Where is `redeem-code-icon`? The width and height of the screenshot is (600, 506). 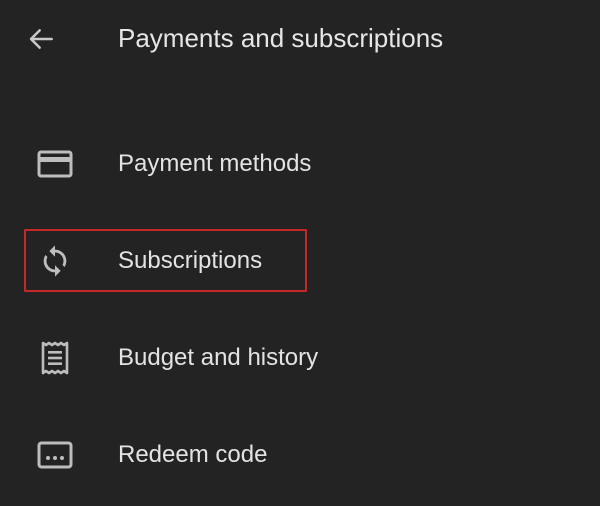 redeem-code-icon is located at coordinates (55, 455).